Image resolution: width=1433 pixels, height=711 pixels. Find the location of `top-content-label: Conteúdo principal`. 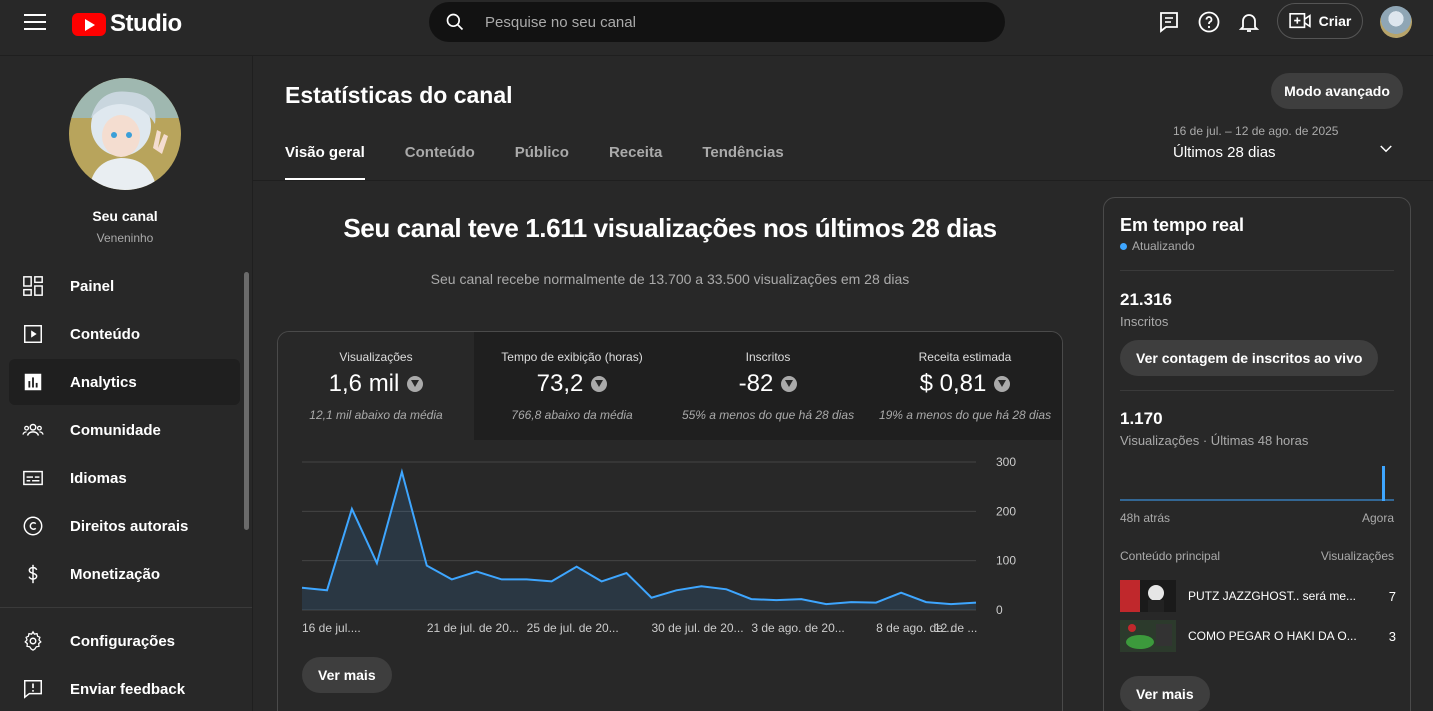

top-content-label: Conteúdo principal is located at coordinates (1170, 556).